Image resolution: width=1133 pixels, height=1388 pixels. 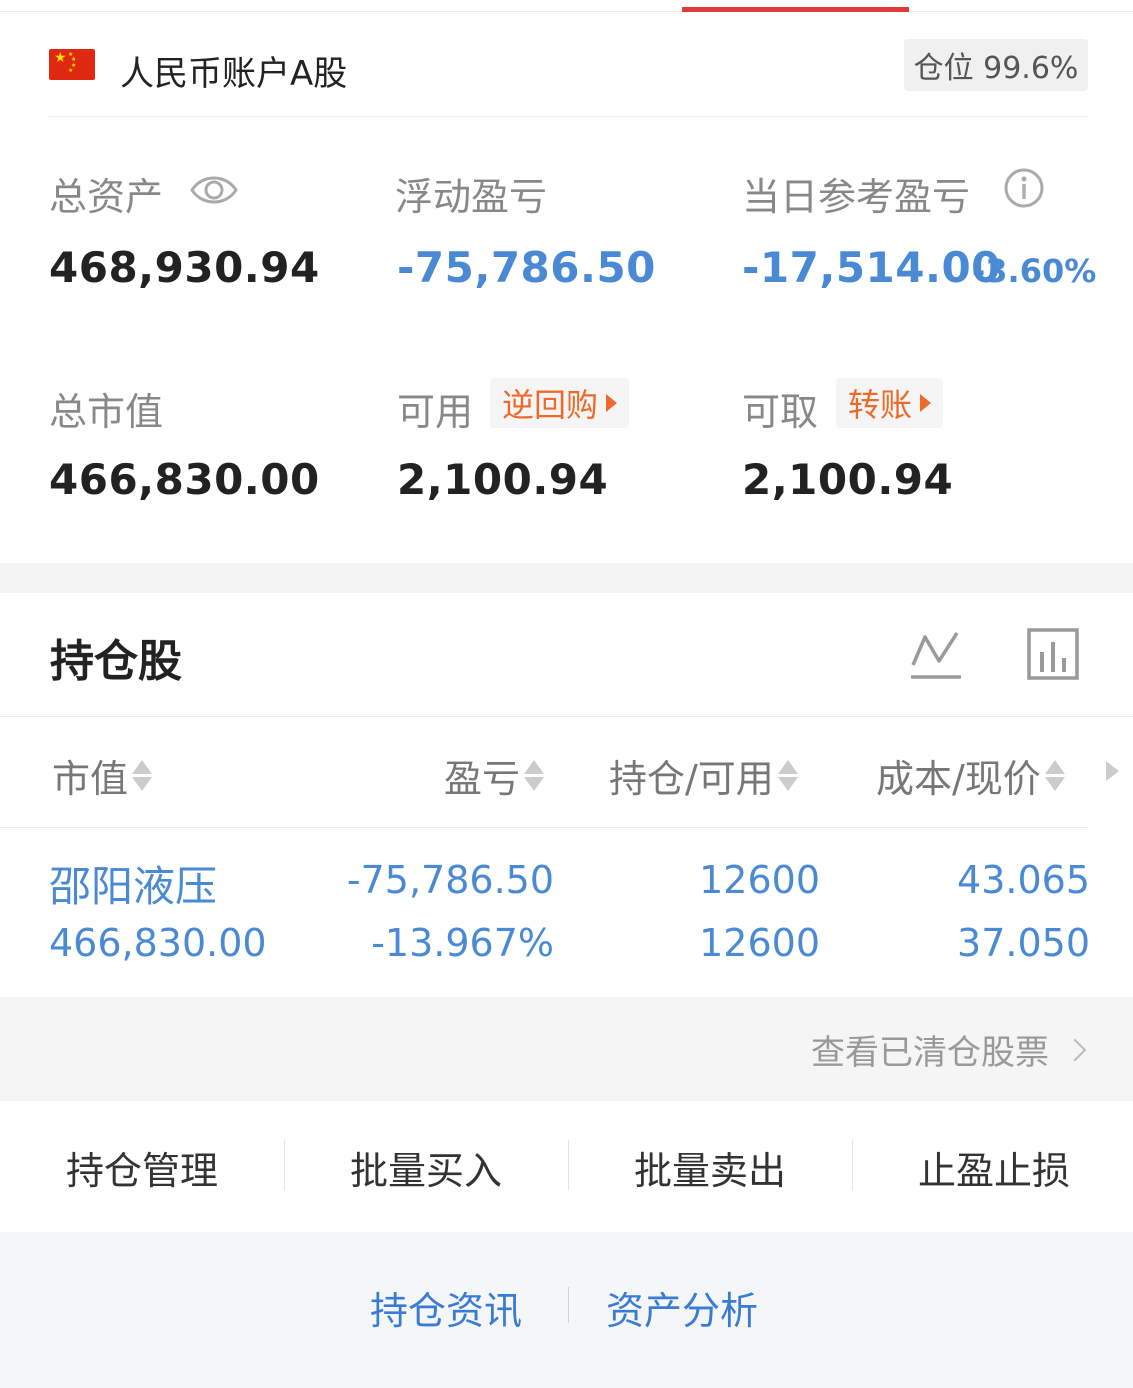 I want to click on transfer-label: 转账, so click(x=880, y=405).